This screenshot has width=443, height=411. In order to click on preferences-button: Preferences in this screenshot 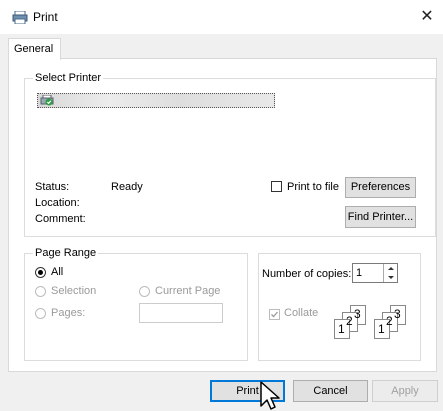, I will do `click(380, 187)`.